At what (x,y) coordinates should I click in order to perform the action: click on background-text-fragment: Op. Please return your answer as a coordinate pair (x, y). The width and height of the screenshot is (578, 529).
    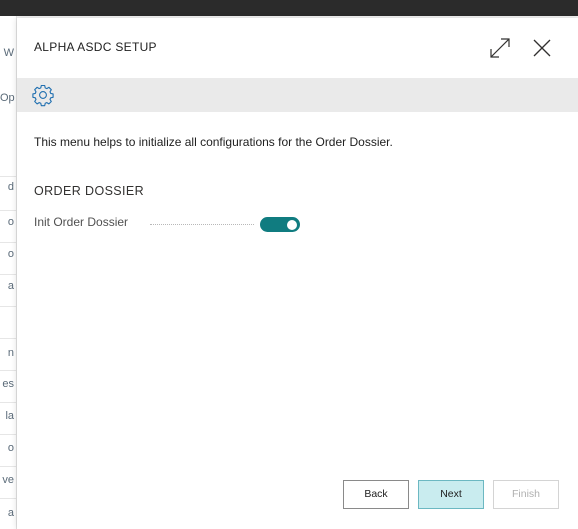
    Looking at the image, I should click on (7, 98).